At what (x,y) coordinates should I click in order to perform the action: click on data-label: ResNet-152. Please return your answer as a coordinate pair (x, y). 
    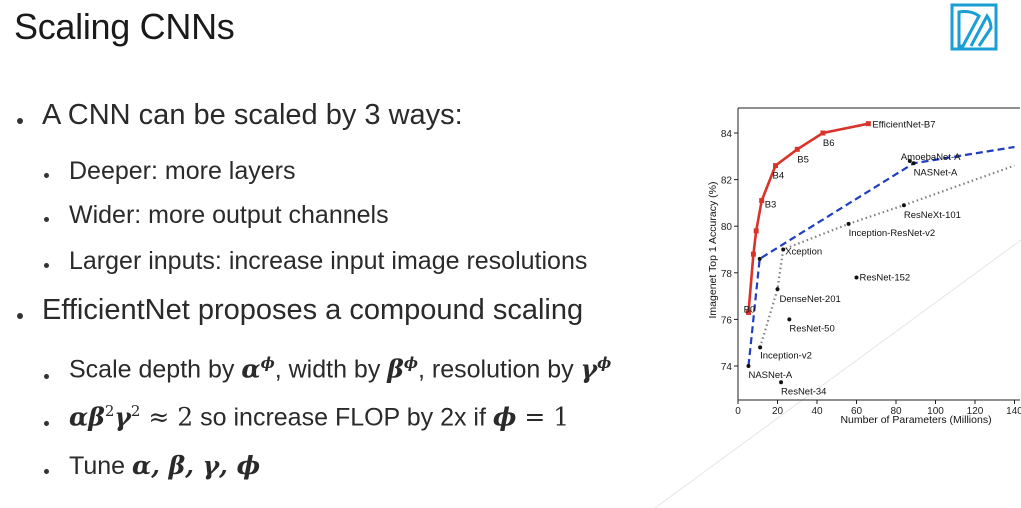
    Looking at the image, I should click on (885, 277).